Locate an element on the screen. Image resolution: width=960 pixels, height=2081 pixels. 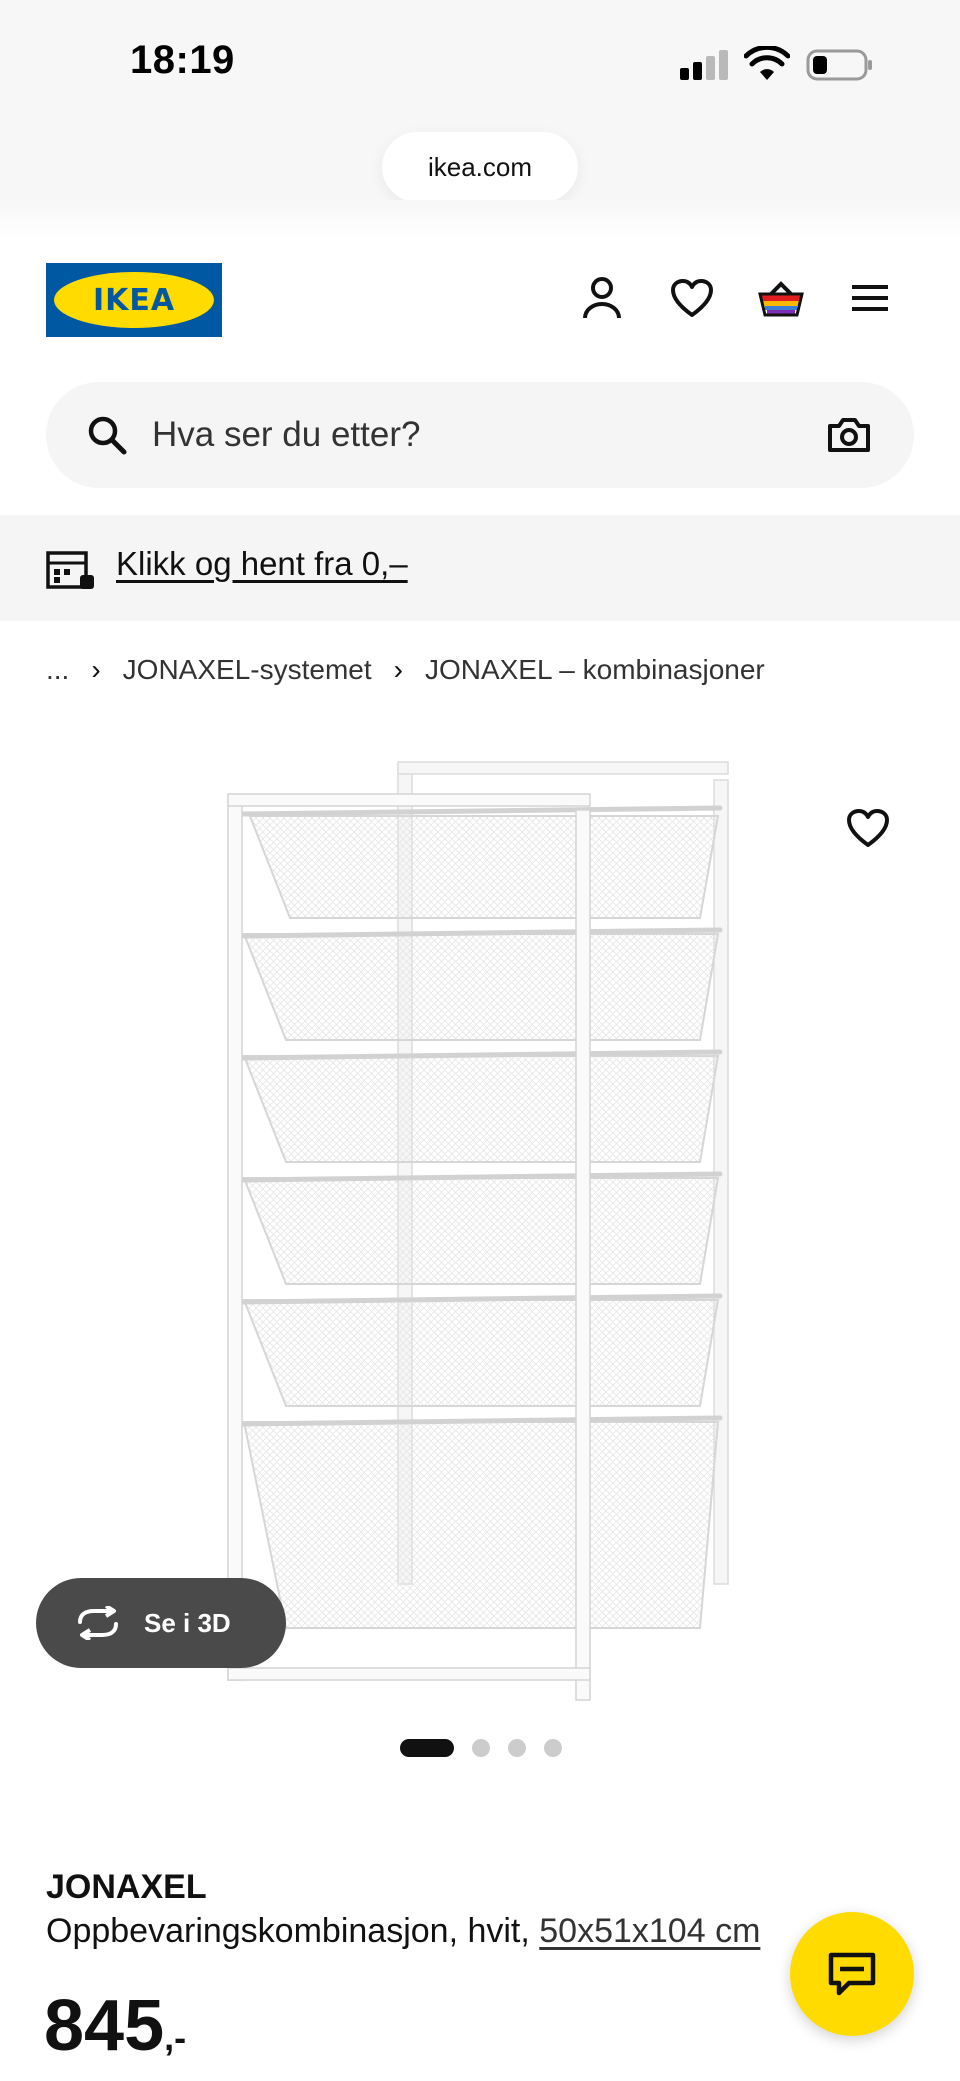
chat-icon is located at coordinates (852, 1974).